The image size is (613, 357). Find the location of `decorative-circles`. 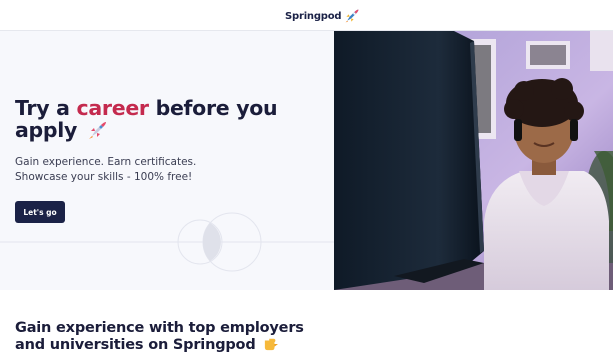

decorative-circles is located at coordinates (167, 242).